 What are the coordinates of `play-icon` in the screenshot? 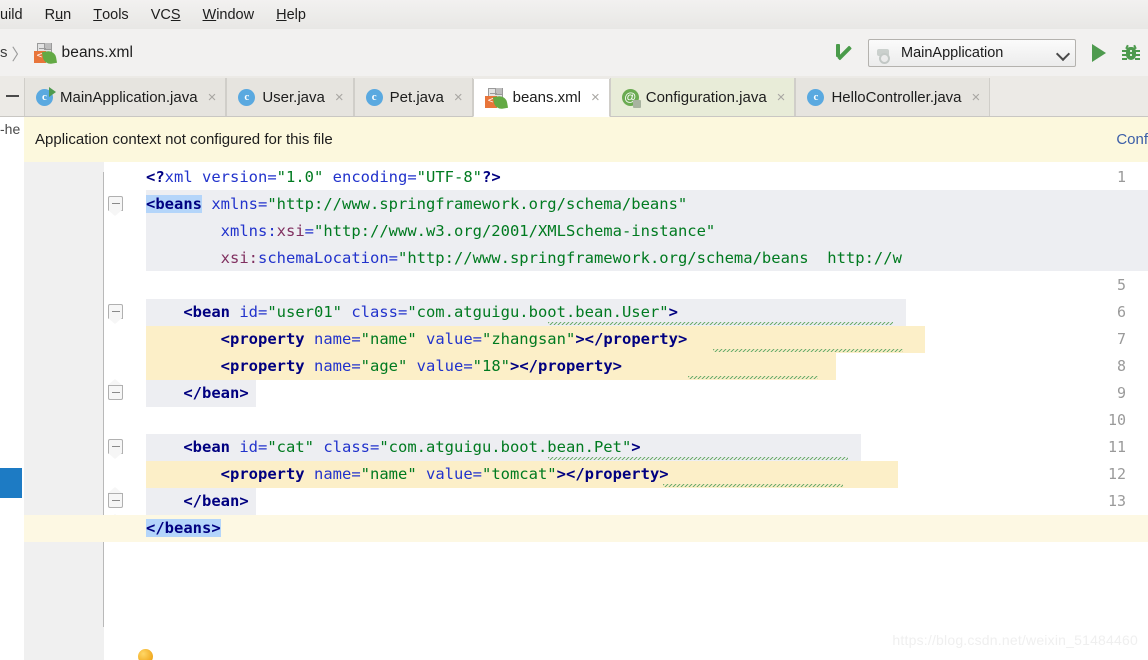 It's located at (1099, 52).